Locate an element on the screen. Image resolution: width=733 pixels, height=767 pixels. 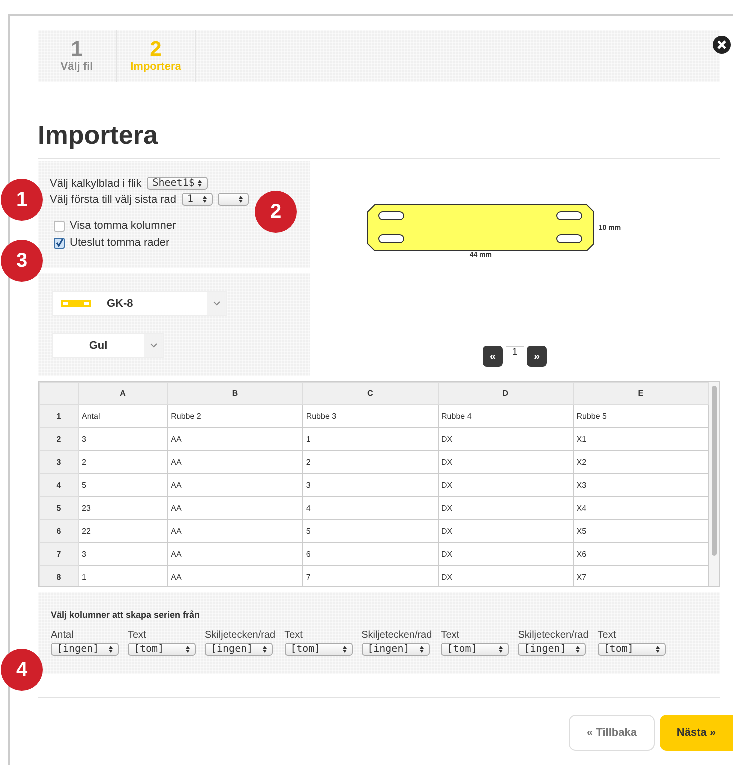
next-page-button: » is located at coordinates (537, 356).